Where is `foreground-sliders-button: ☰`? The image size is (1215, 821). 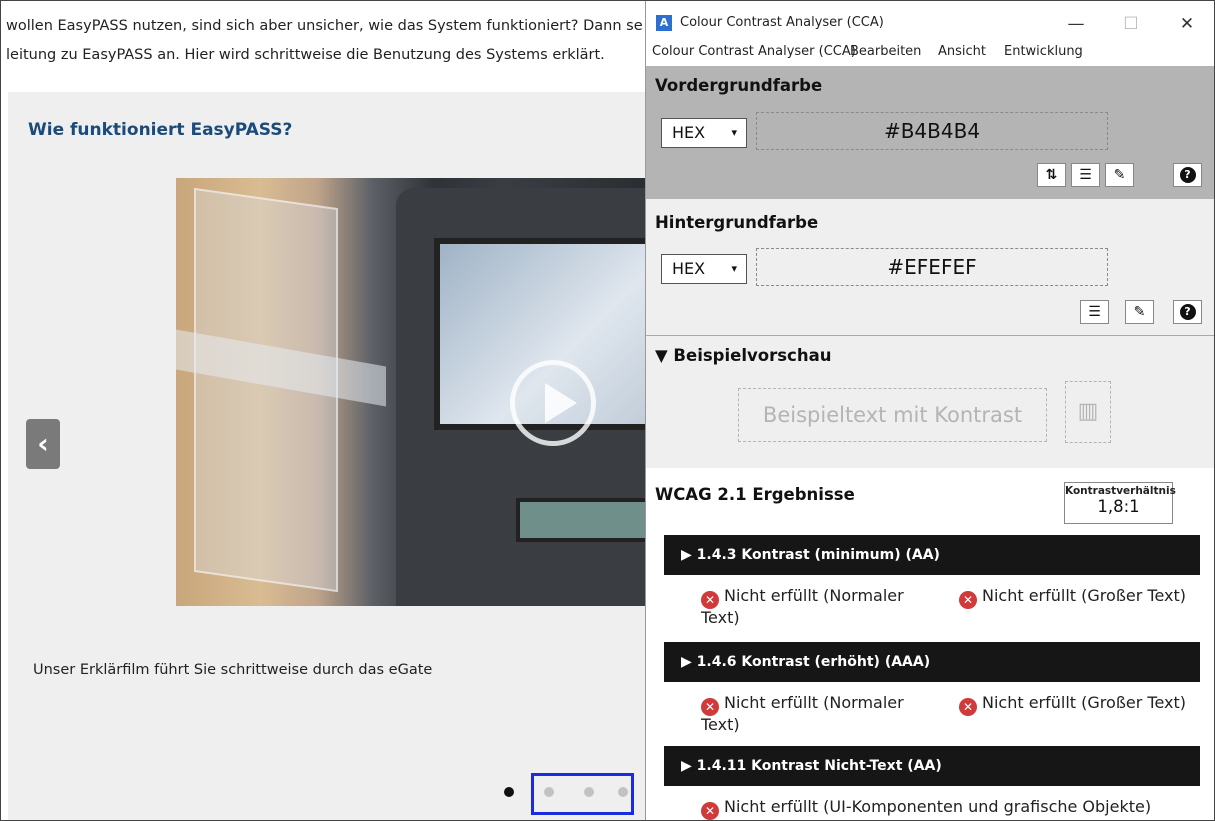
foreground-sliders-button: ☰ is located at coordinates (1085, 175).